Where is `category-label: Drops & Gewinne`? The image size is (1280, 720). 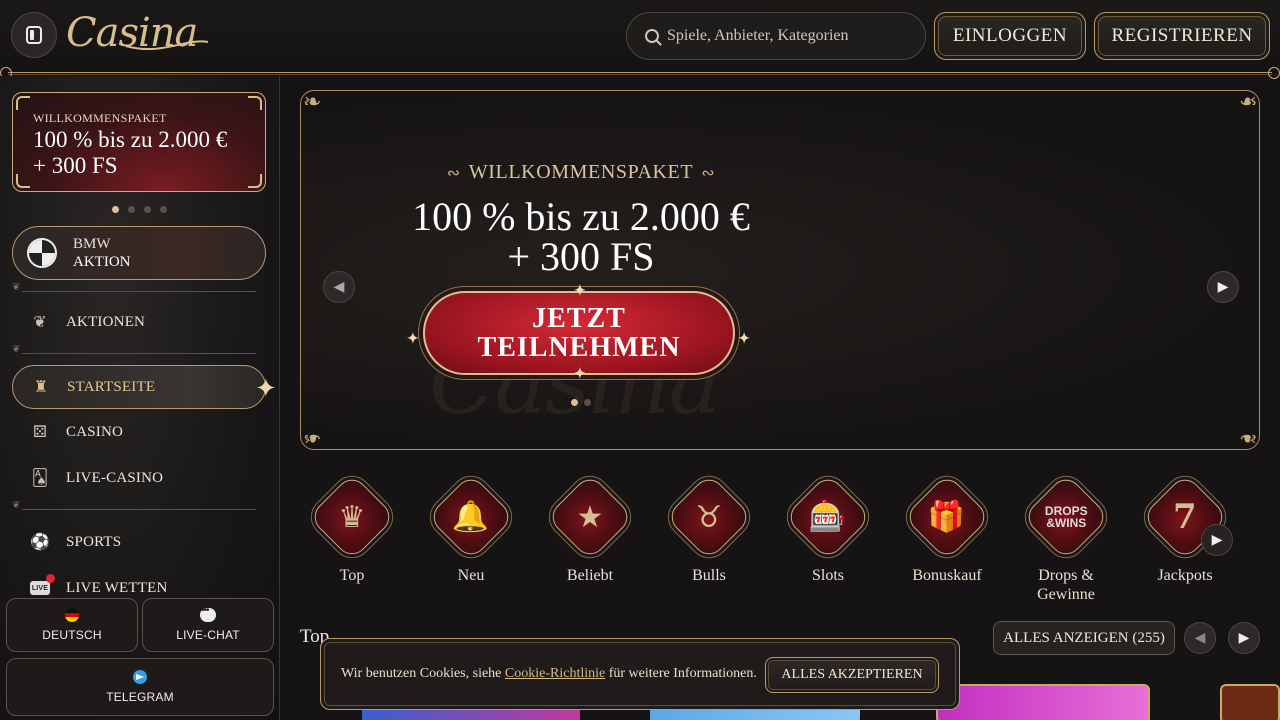
category-label: Drops & Gewinne is located at coordinates (1066, 585).